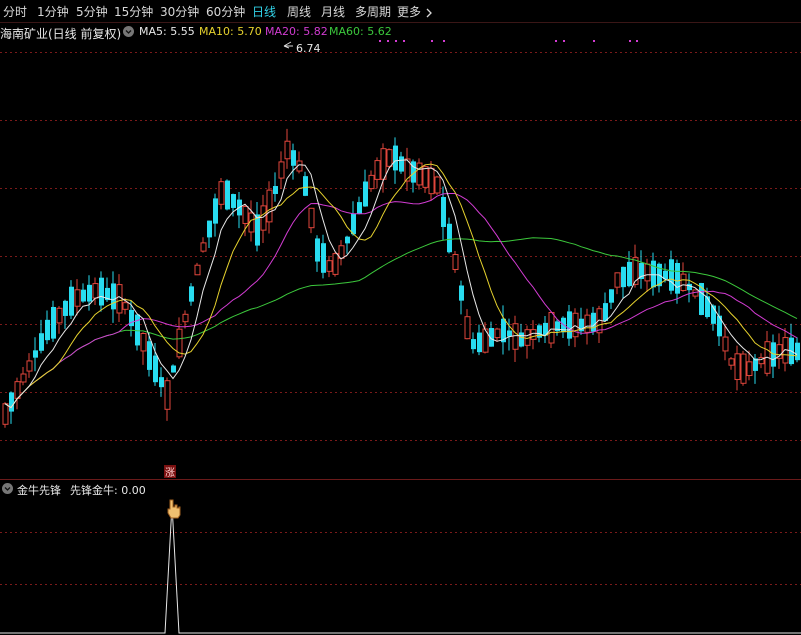 The image size is (801, 635). Describe the element at coordinates (409, 12) in the screenshot. I see `more-label: 更多` at that location.